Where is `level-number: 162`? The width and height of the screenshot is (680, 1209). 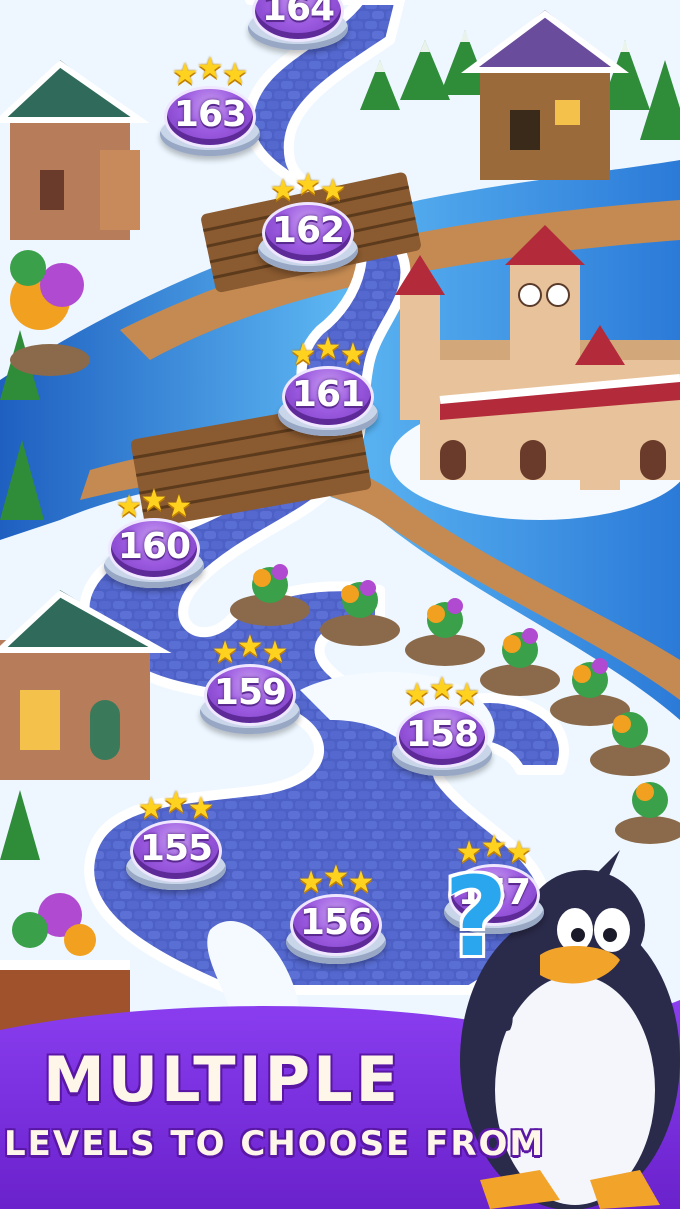
level-number: 162 is located at coordinates (308, 230).